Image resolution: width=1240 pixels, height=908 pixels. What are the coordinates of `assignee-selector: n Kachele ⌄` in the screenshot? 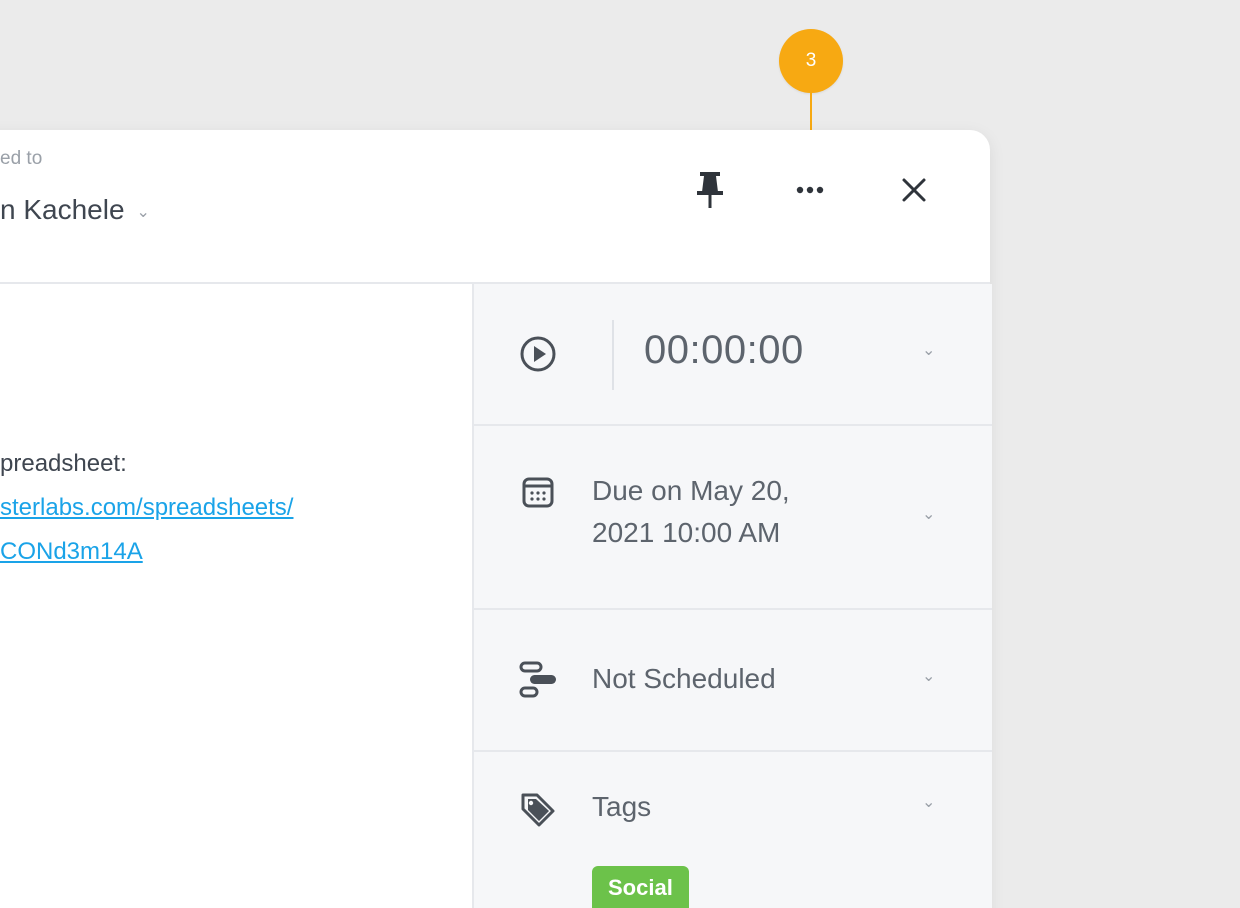 It's located at (75, 210).